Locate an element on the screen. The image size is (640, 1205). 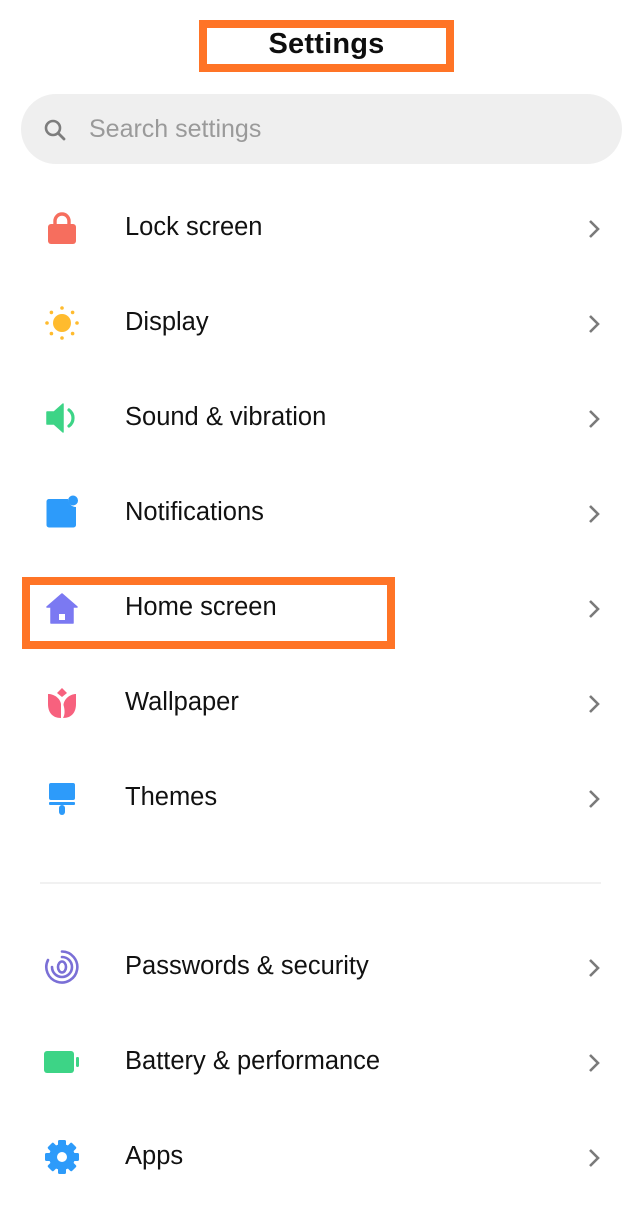
home-icon is located at coordinates (62, 608).